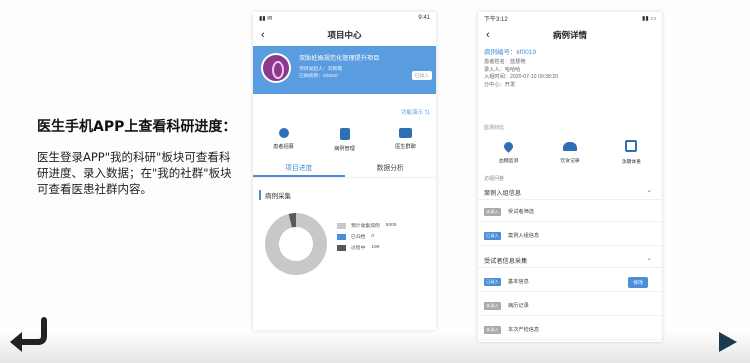 The height and width of the screenshot is (363, 750). What do you see at coordinates (311, 76) in the screenshot?
I see `cases-label: 已纳病例：` at bounding box center [311, 76].